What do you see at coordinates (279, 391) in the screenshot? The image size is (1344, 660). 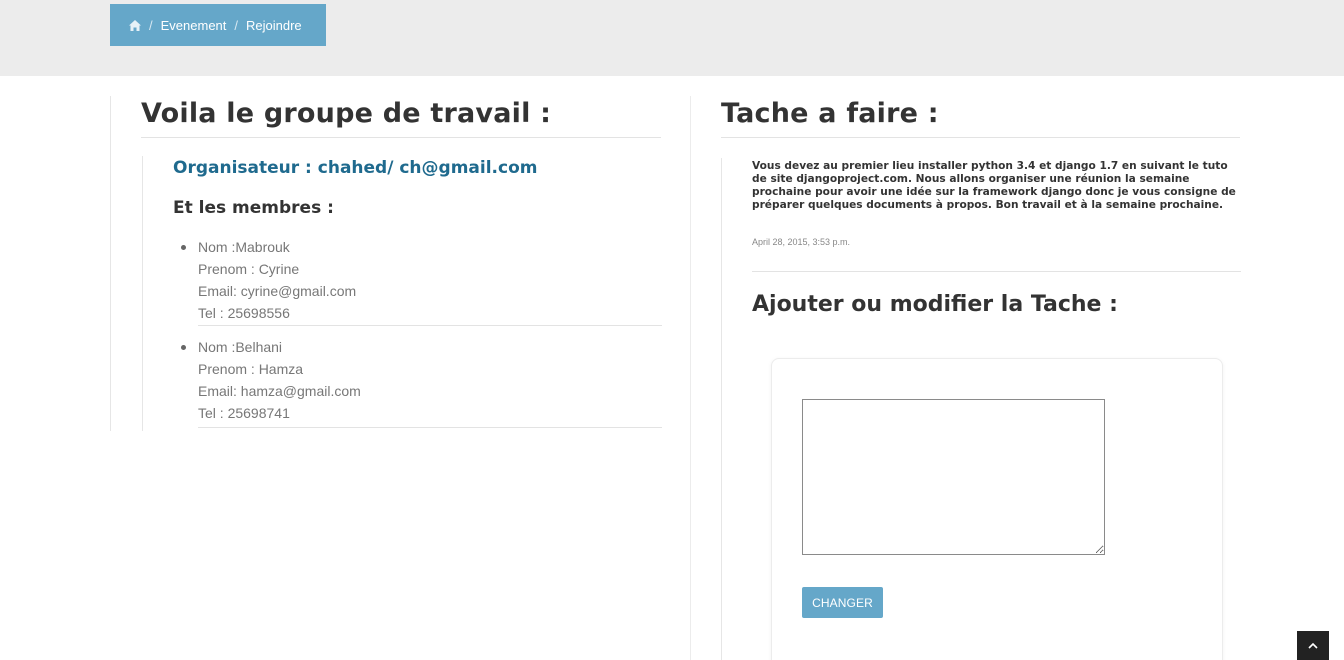 I see `member-email: Email: hamza@gmail.com` at bounding box center [279, 391].